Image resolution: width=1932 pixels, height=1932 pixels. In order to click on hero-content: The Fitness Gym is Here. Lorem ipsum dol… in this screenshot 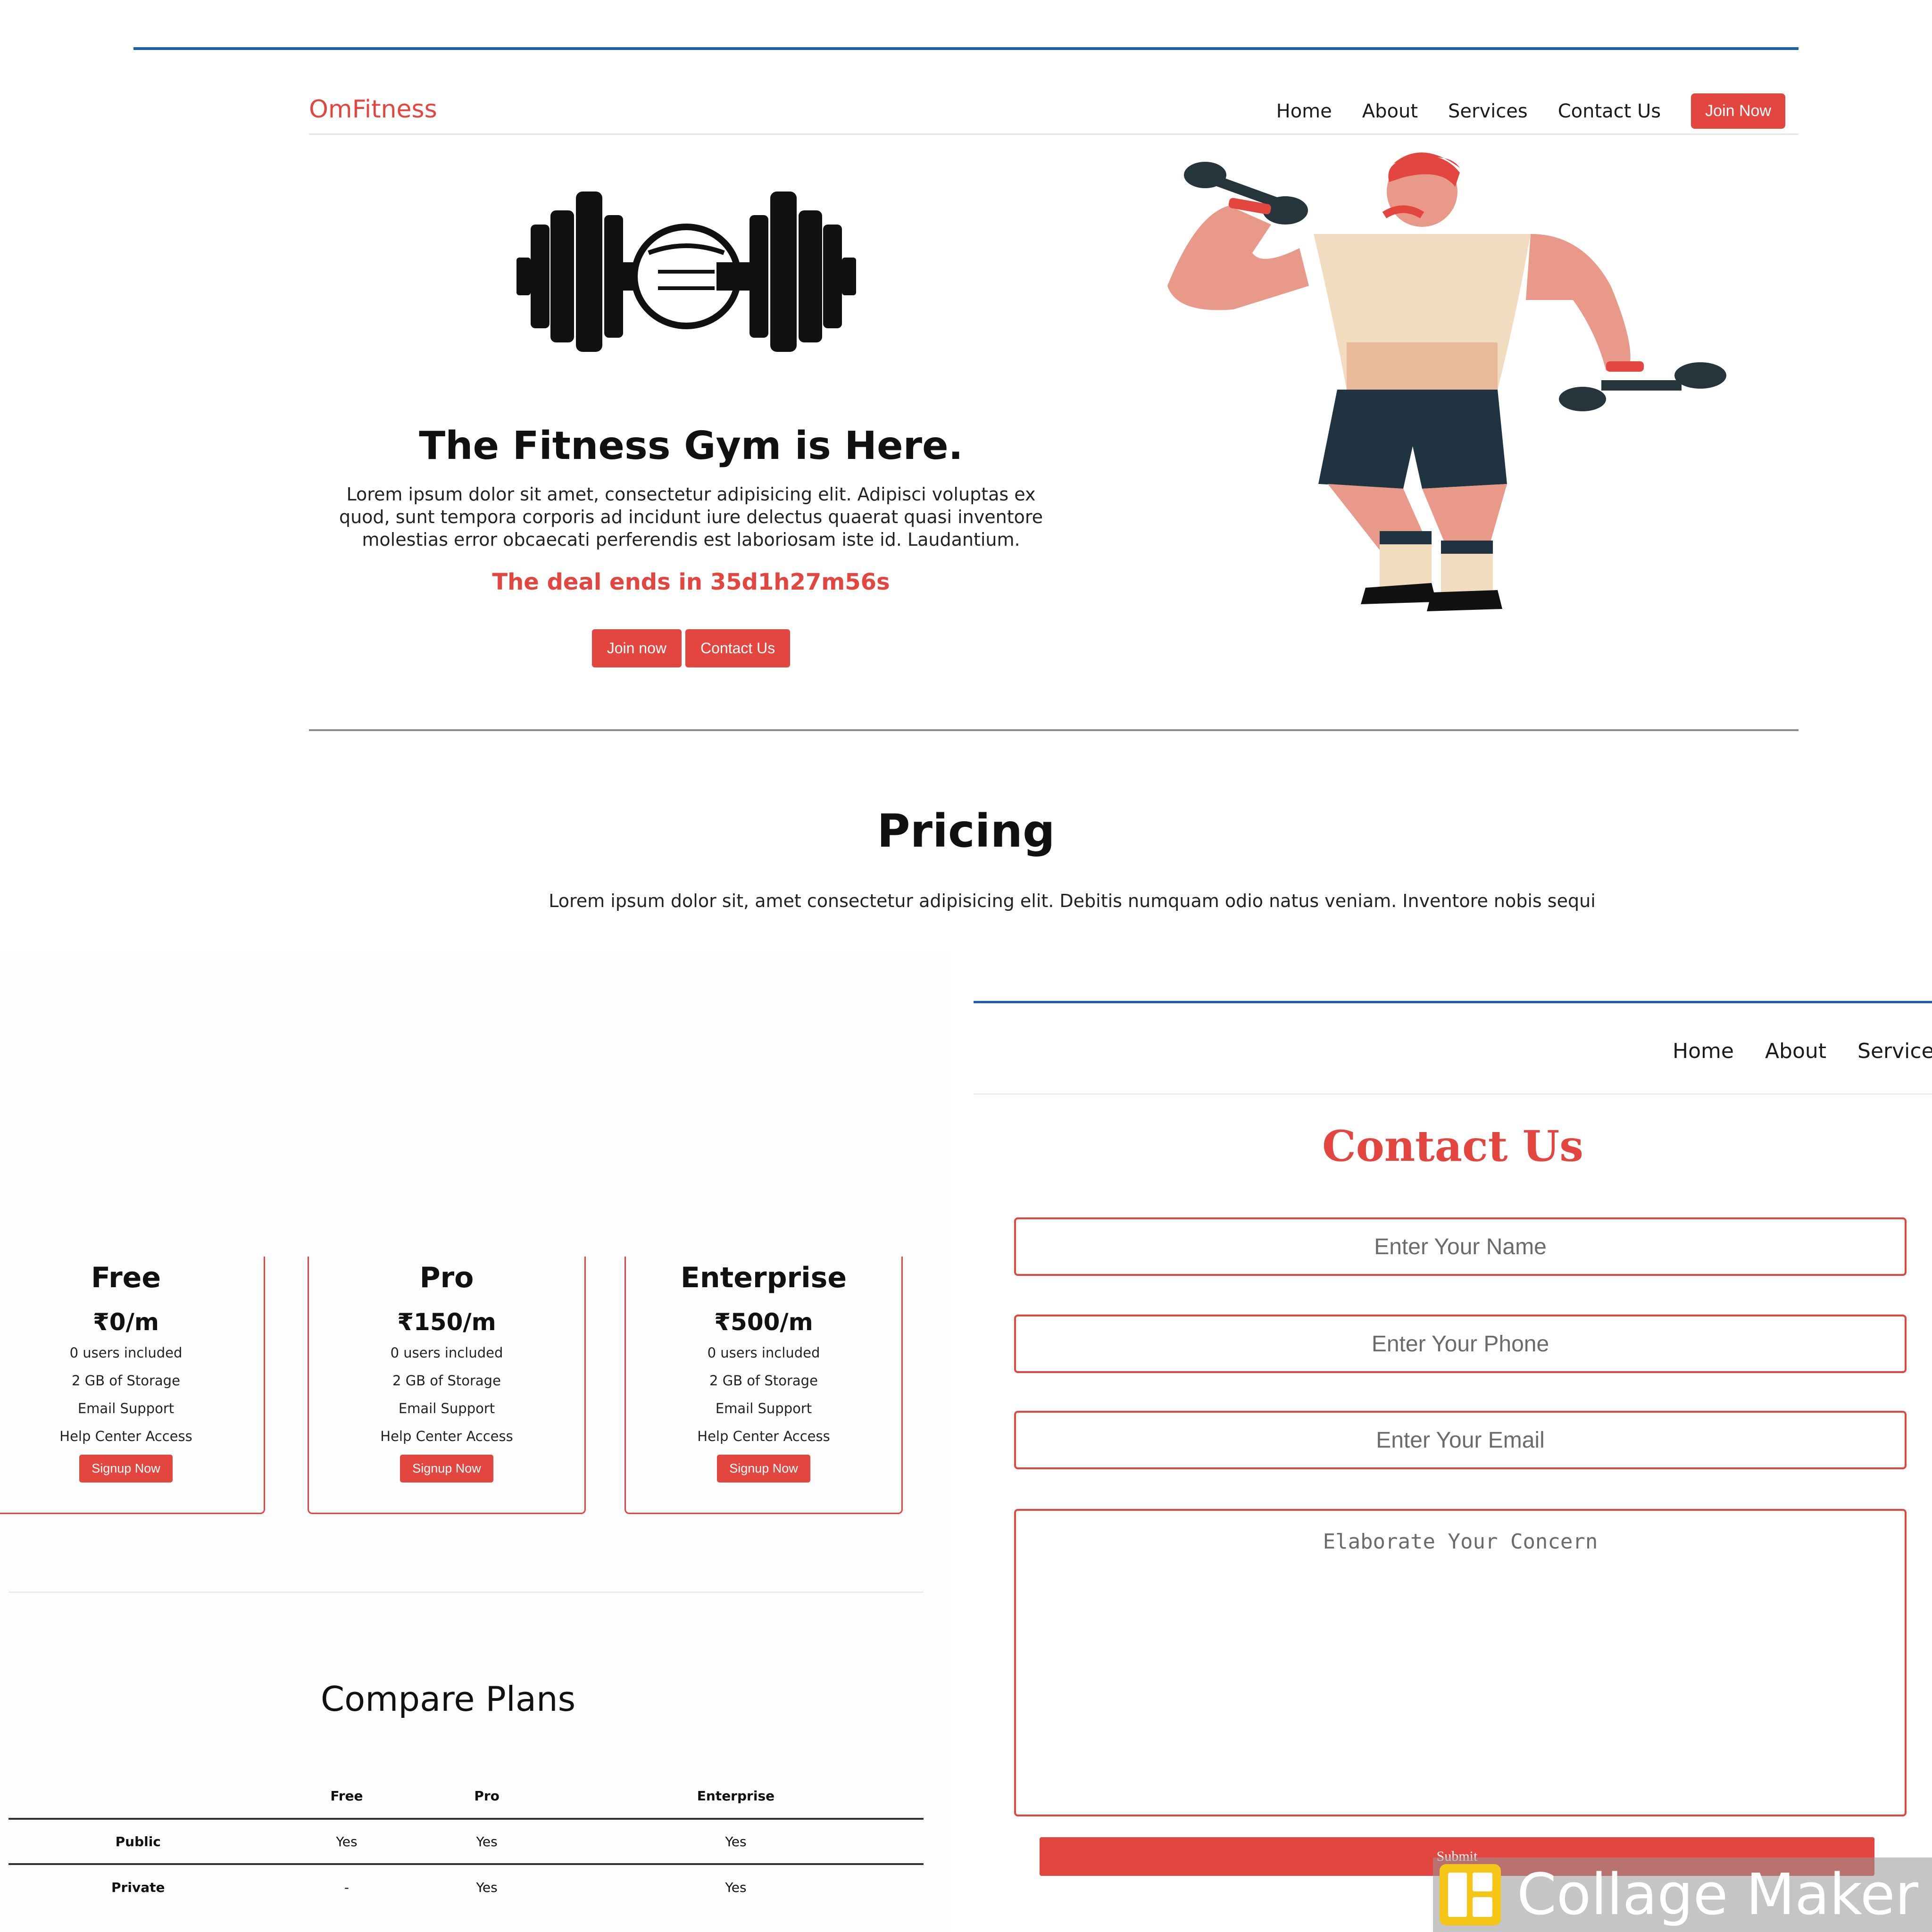, I will do `click(691, 432)`.